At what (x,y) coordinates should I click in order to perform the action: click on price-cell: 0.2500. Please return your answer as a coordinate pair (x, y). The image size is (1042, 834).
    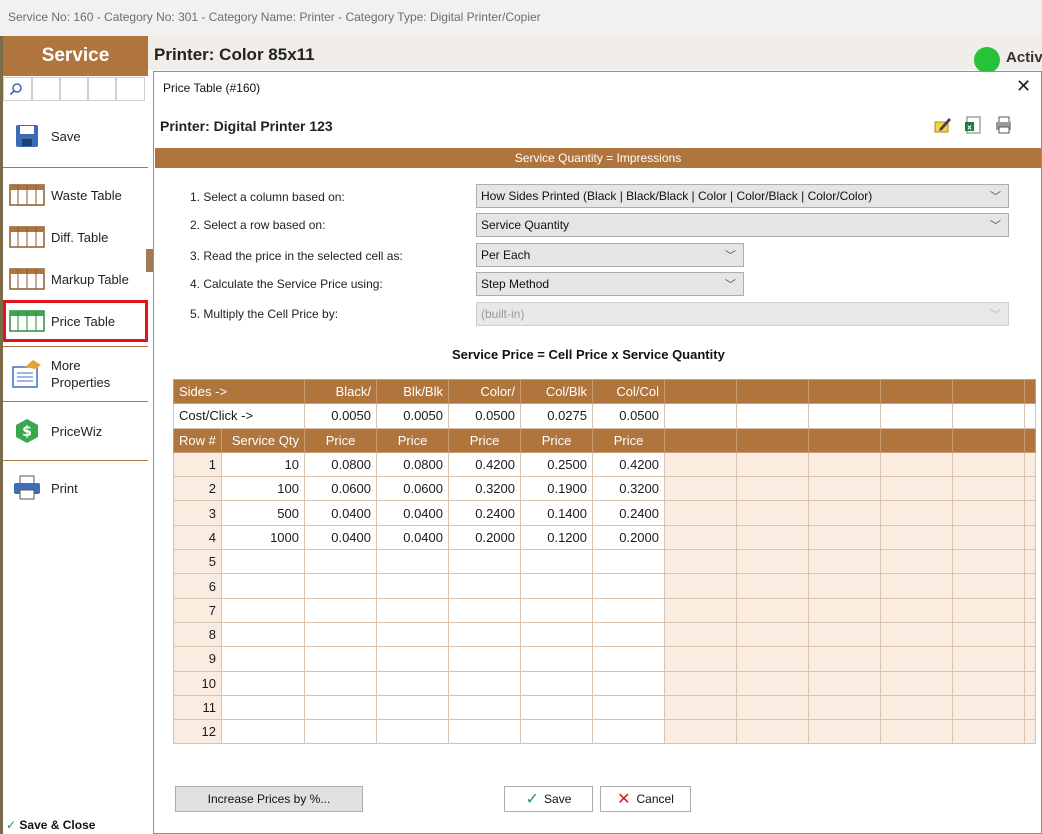
    Looking at the image, I should click on (556, 464).